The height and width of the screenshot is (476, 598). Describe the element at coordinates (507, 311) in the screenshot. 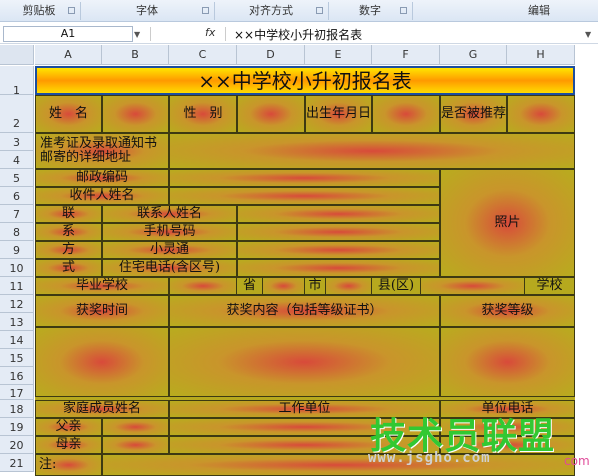

I see `award-level-label-cell: 获奖等级` at that location.